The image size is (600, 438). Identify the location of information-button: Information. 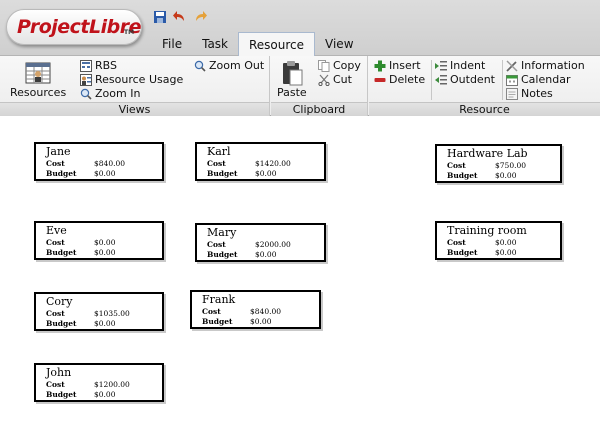
(545, 65).